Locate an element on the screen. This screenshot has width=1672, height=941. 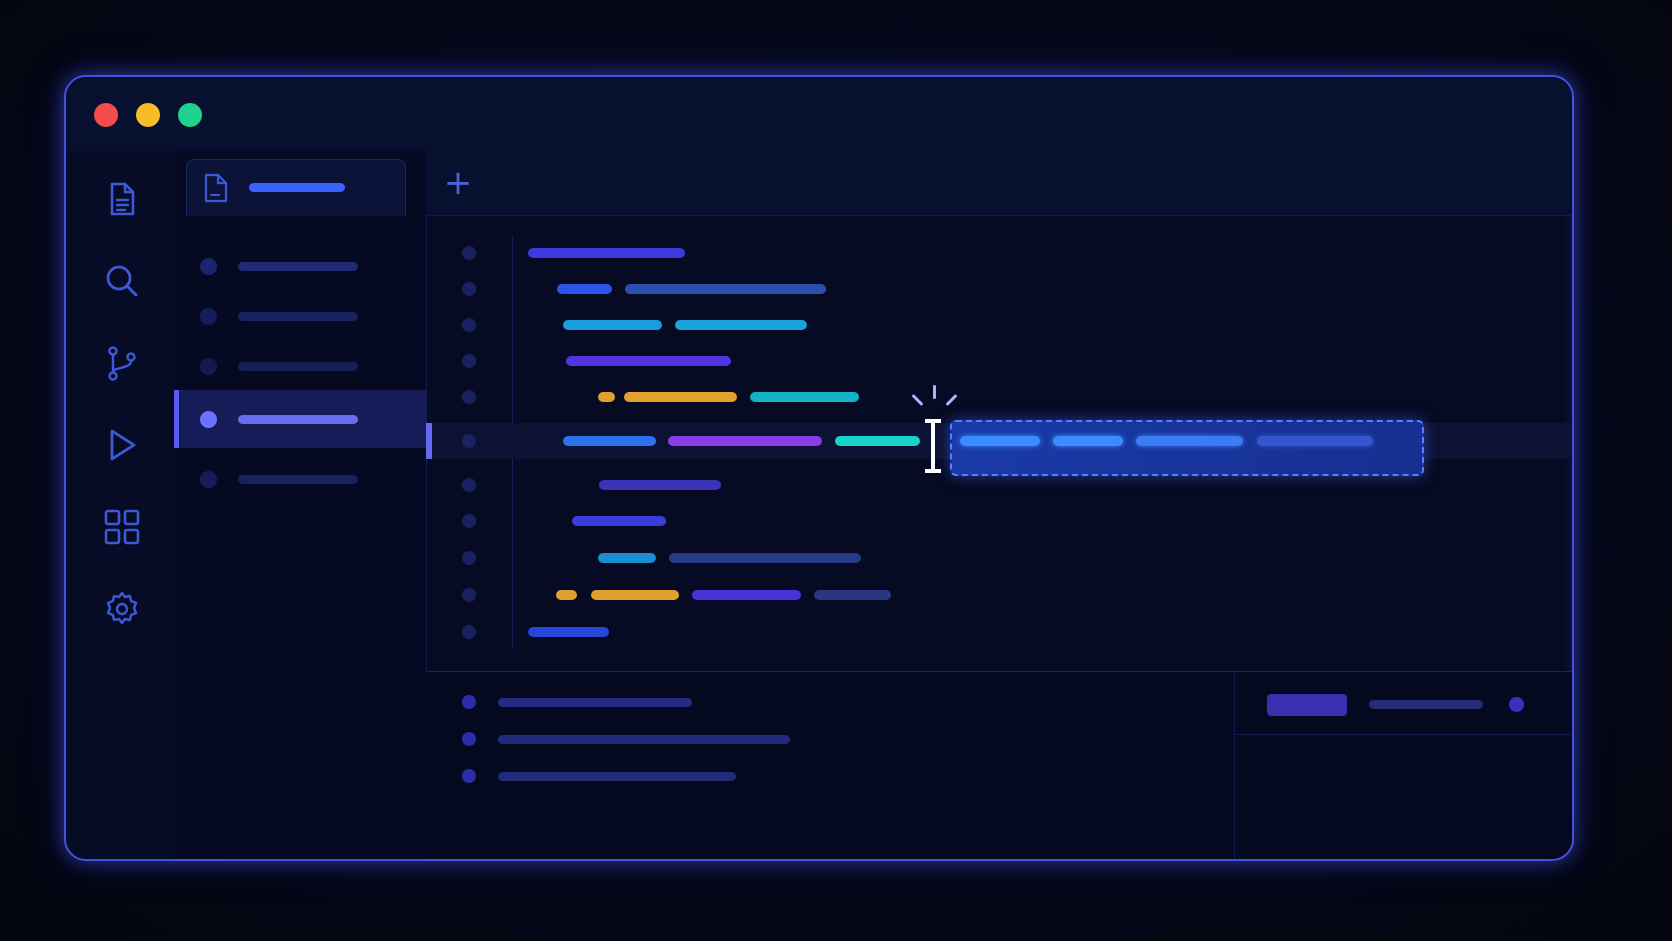
minimize-window-button is located at coordinates (148, 115).